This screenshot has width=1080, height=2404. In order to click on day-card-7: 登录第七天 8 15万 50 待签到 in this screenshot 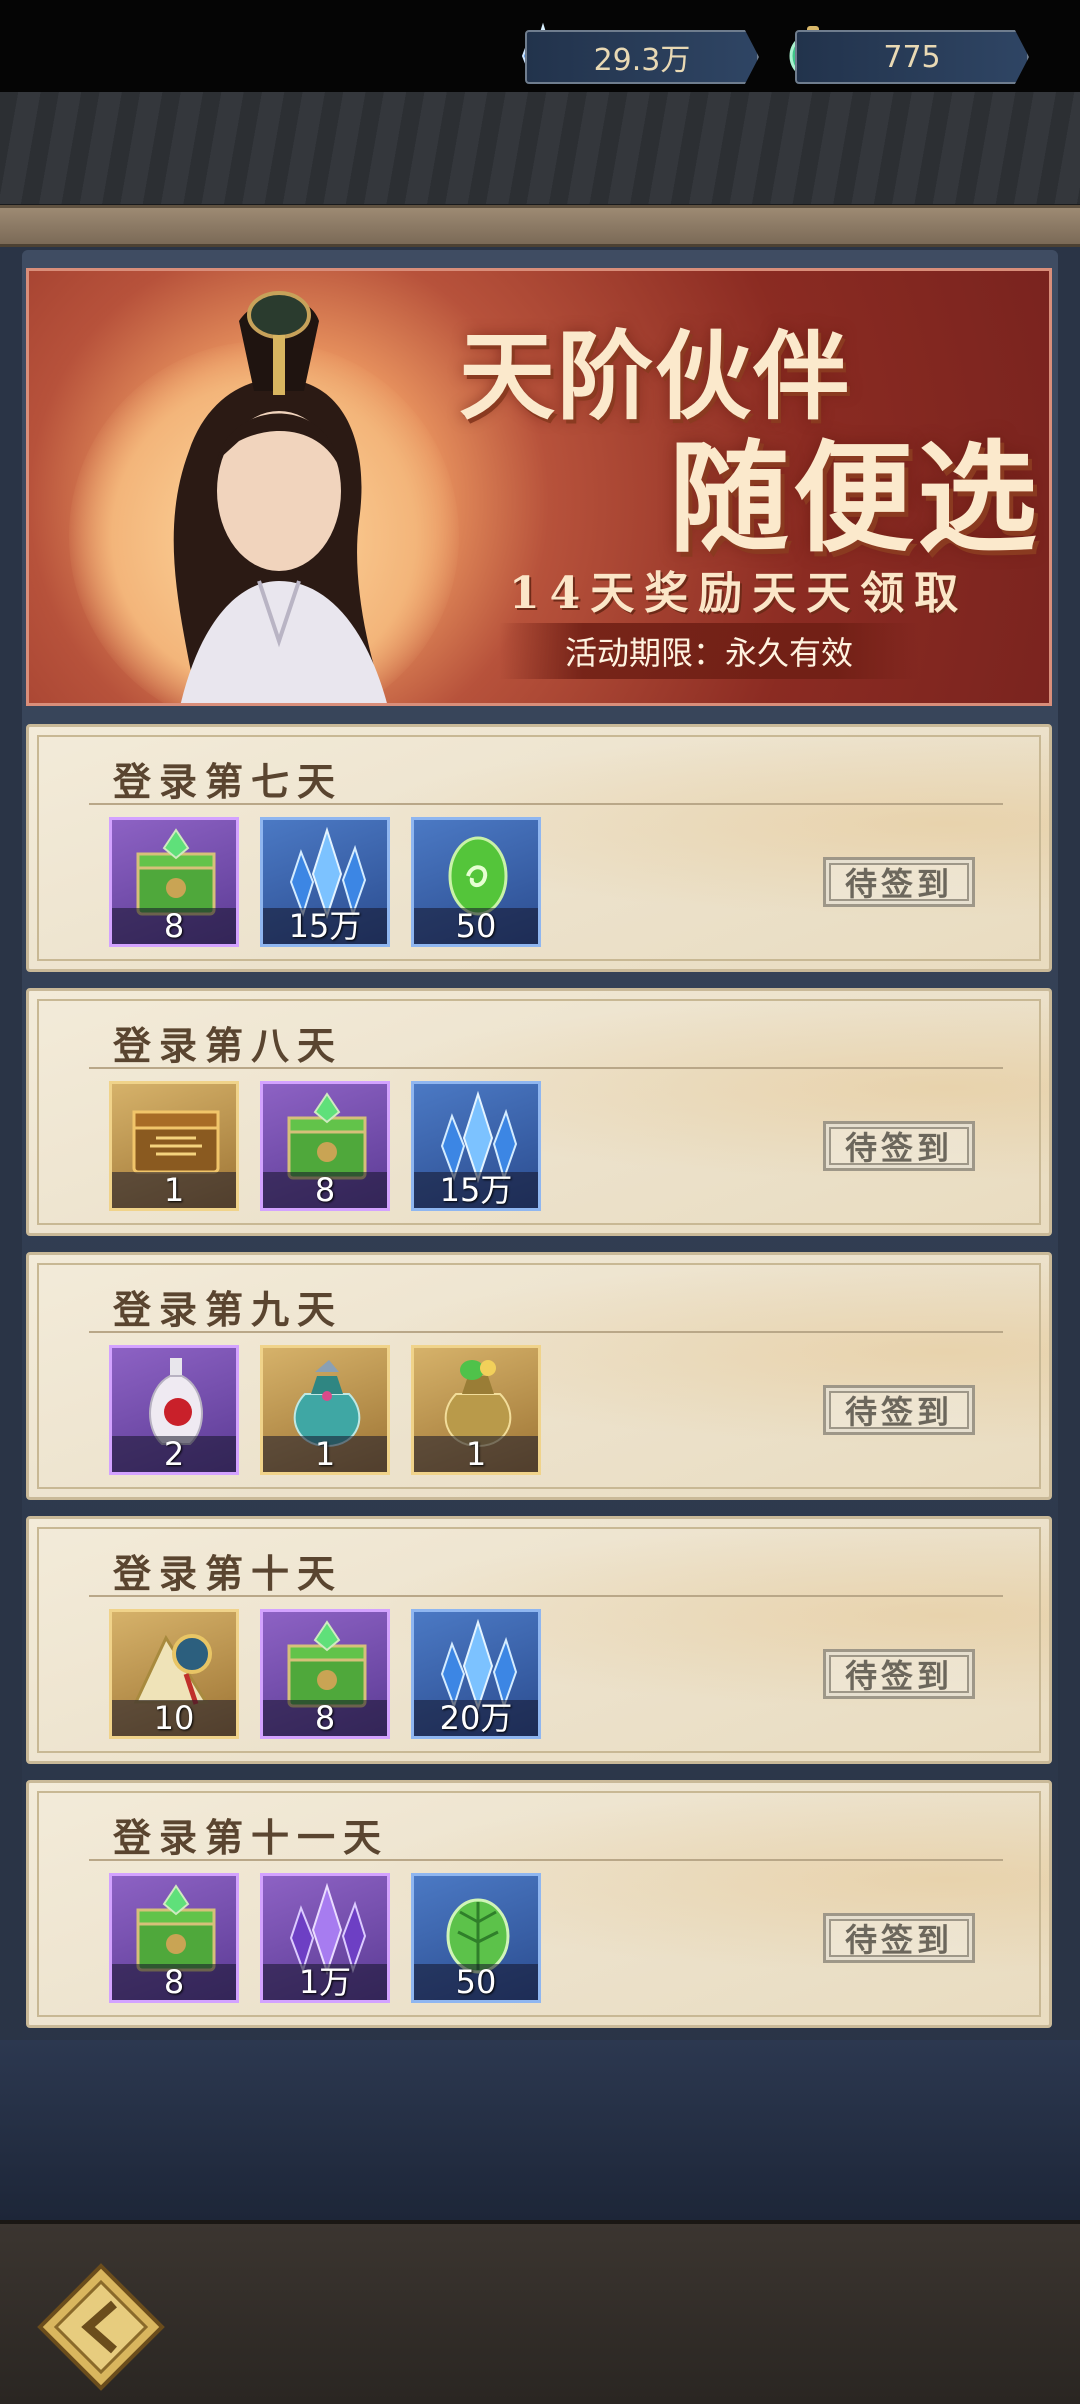, I will do `click(539, 848)`.